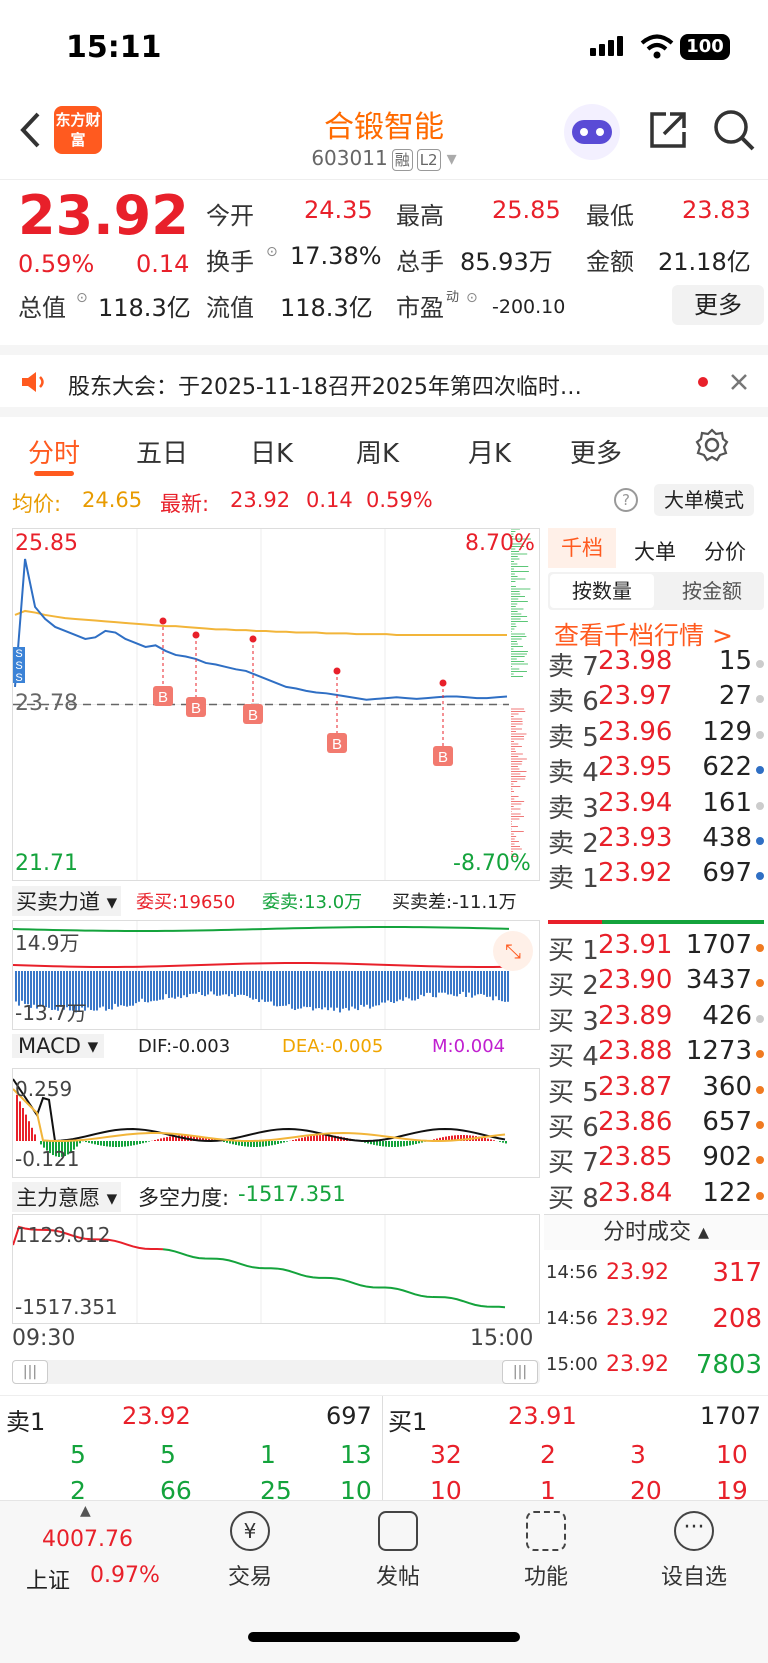 This screenshot has height=1663, width=768. Describe the element at coordinates (573, 770) in the screenshot. I see `sell-label: 卖 4` at that location.